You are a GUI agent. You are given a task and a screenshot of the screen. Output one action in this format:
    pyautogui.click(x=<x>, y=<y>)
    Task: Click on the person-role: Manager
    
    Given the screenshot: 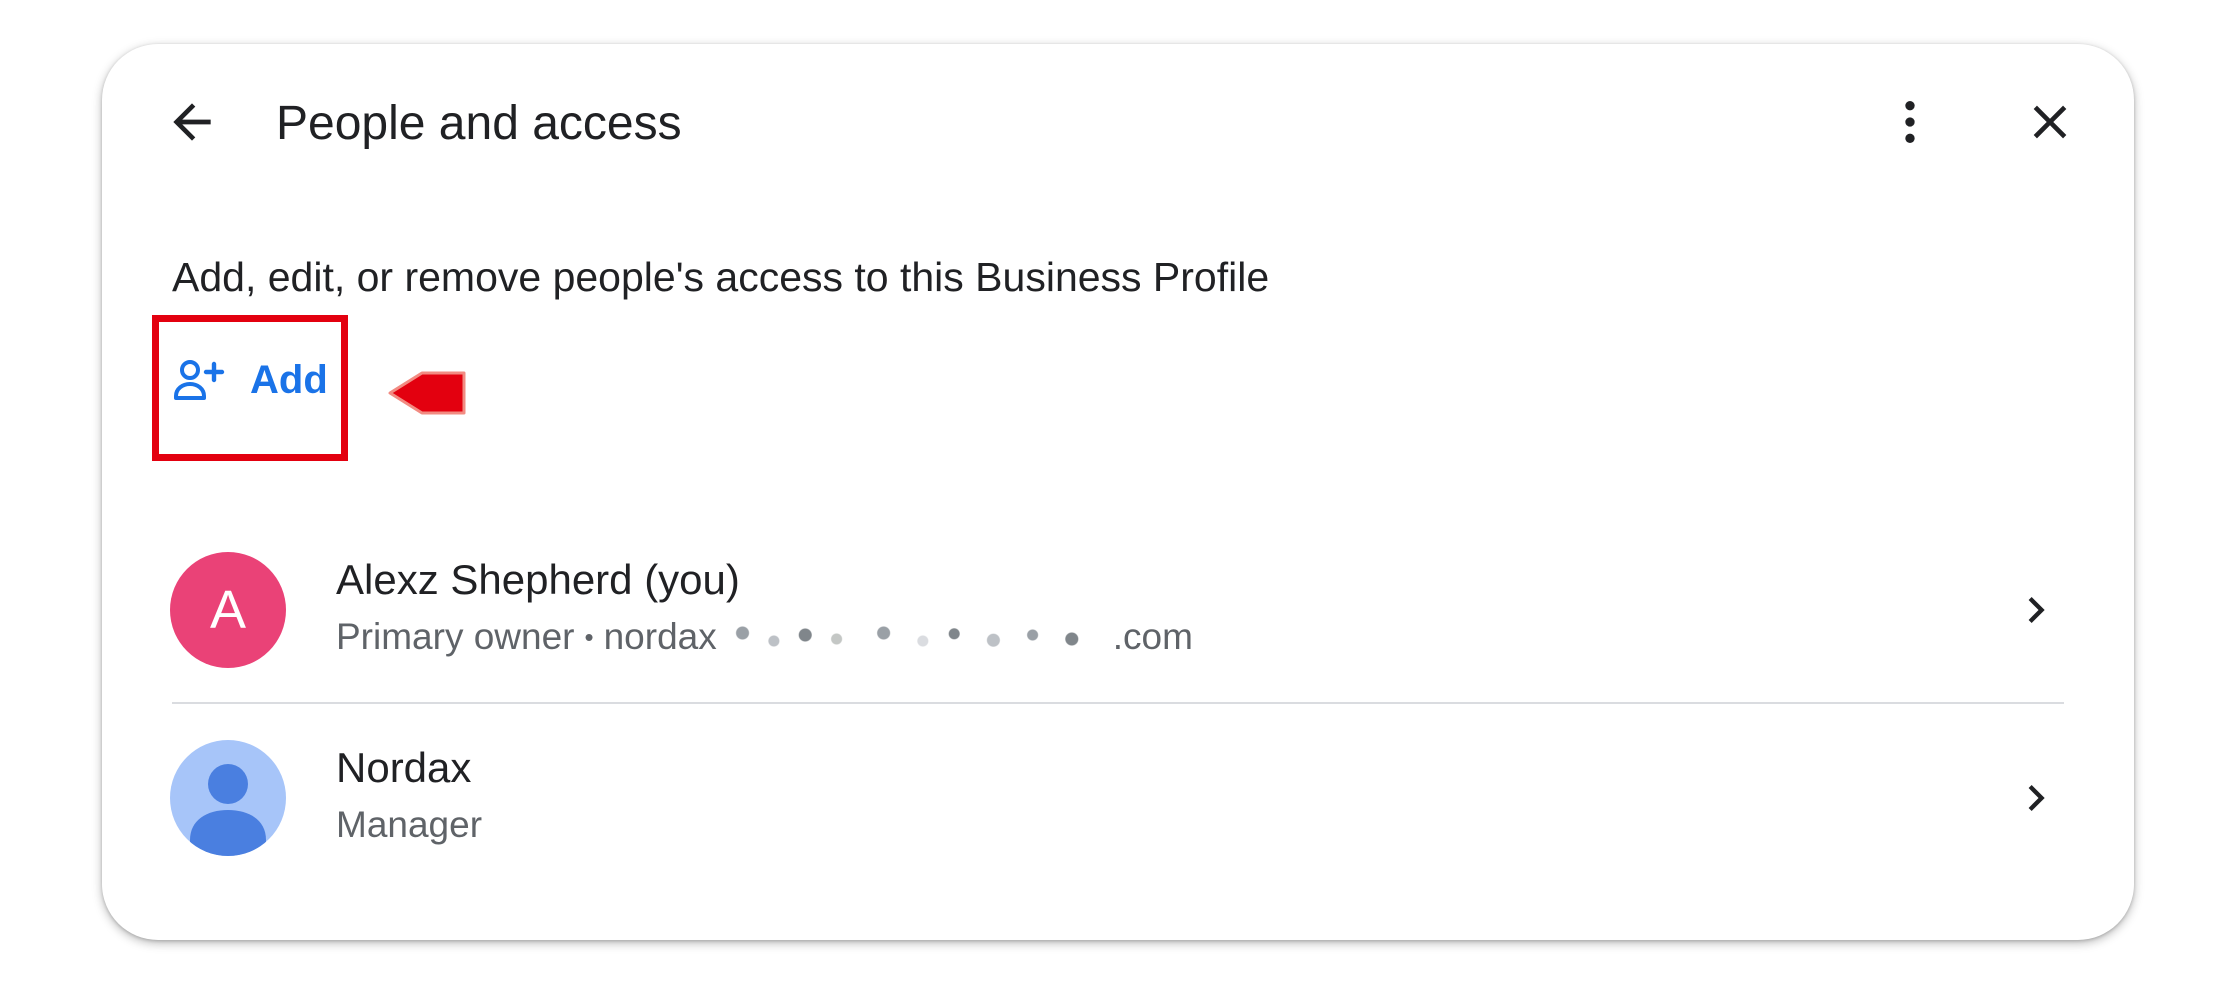 What is the action you would take?
    pyautogui.click(x=409, y=824)
    